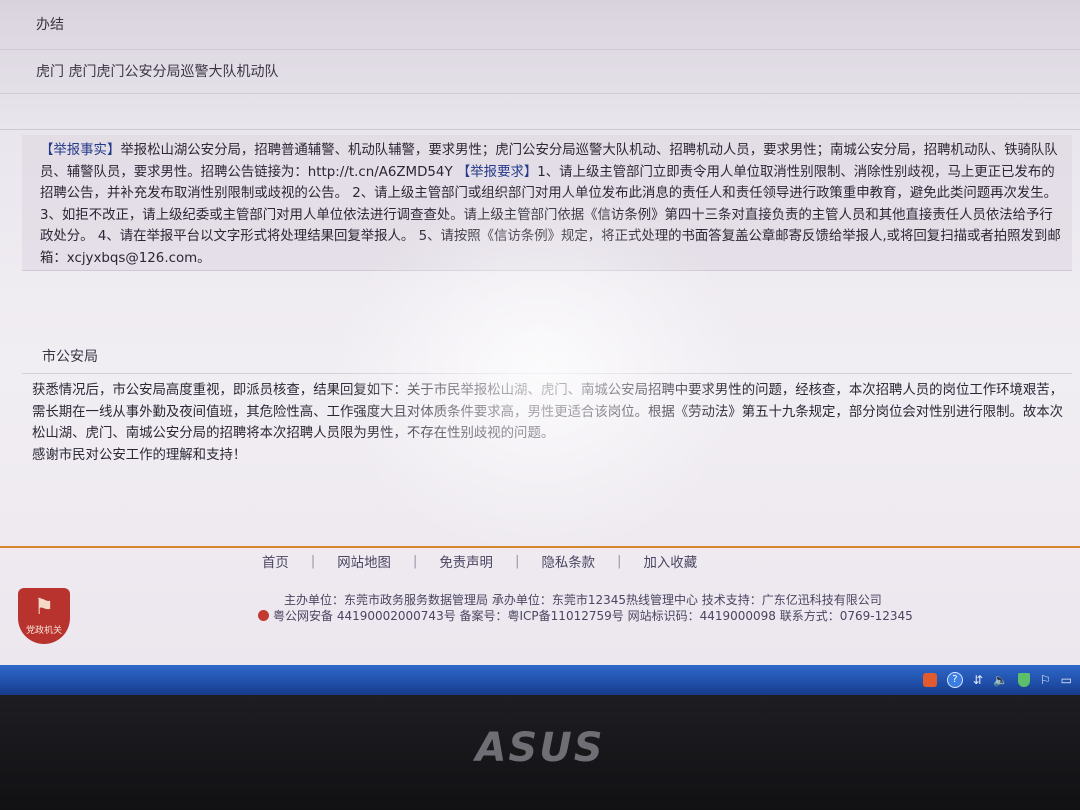 The width and height of the screenshot is (1080, 810). Describe the element at coordinates (364, 561) in the screenshot. I see `footer-link-sitemap: 网站地图` at that location.